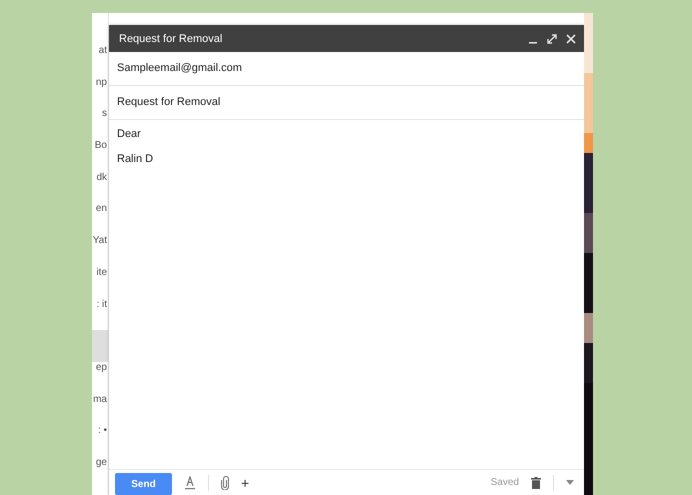 The width and height of the screenshot is (692, 495). Describe the element at coordinates (100, 399) in the screenshot. I see `list-item-text: ma` at that location.